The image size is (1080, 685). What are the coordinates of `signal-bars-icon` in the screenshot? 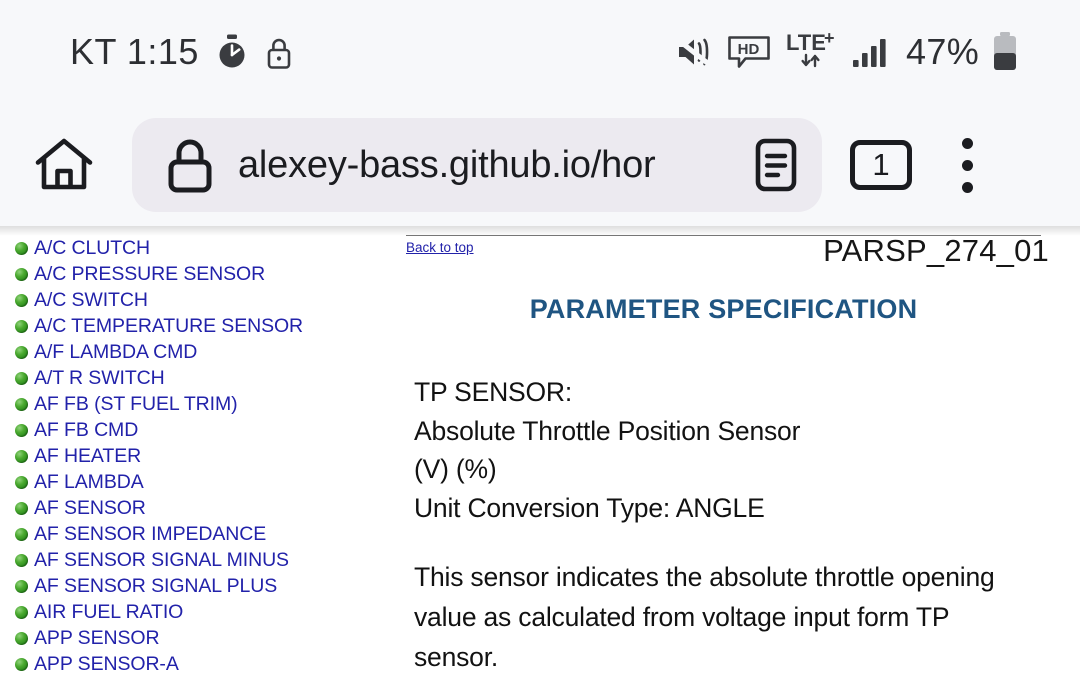 It's located at (871, 52).